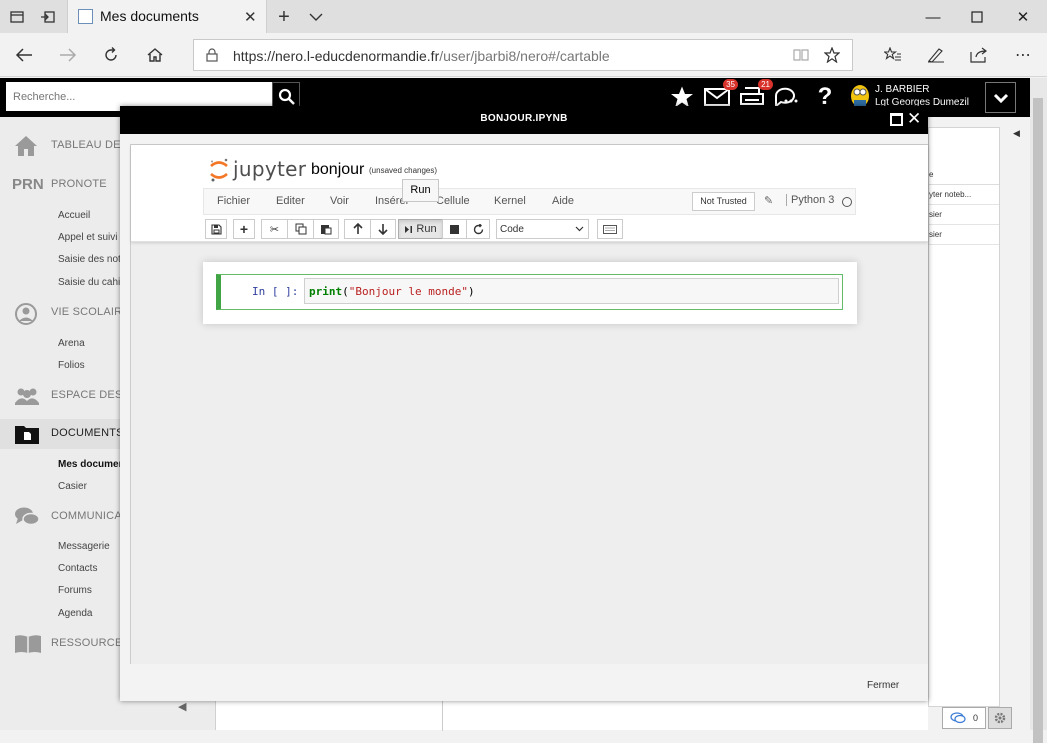 This screenshot has height=743, width=1047. I want to click on modal-footer, so click(524, 682).